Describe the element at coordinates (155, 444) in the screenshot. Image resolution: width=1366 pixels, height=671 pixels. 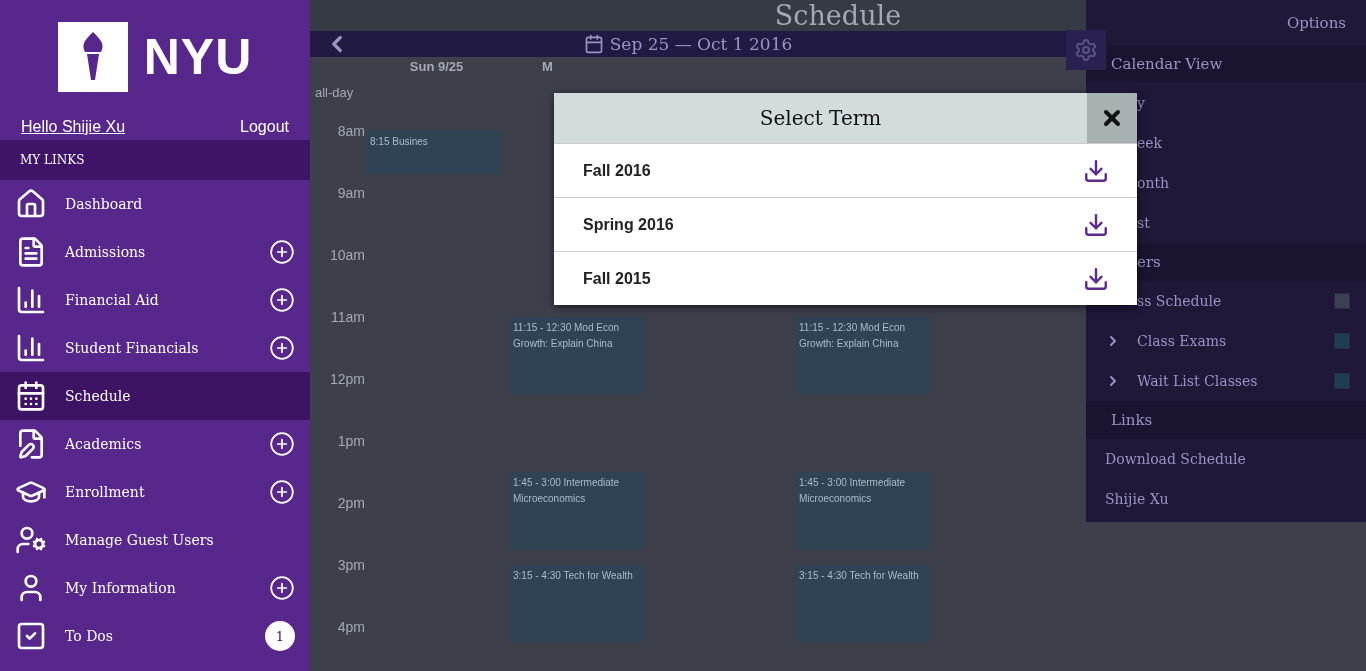
I see `nav-item: Academics` at that location.